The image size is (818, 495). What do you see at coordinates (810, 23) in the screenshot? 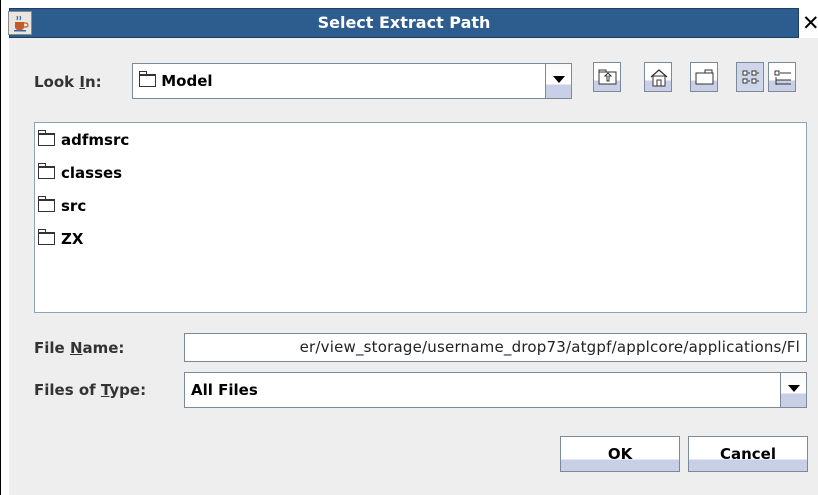
I see `close-icon: ✕` at bounding box center [810, 23].